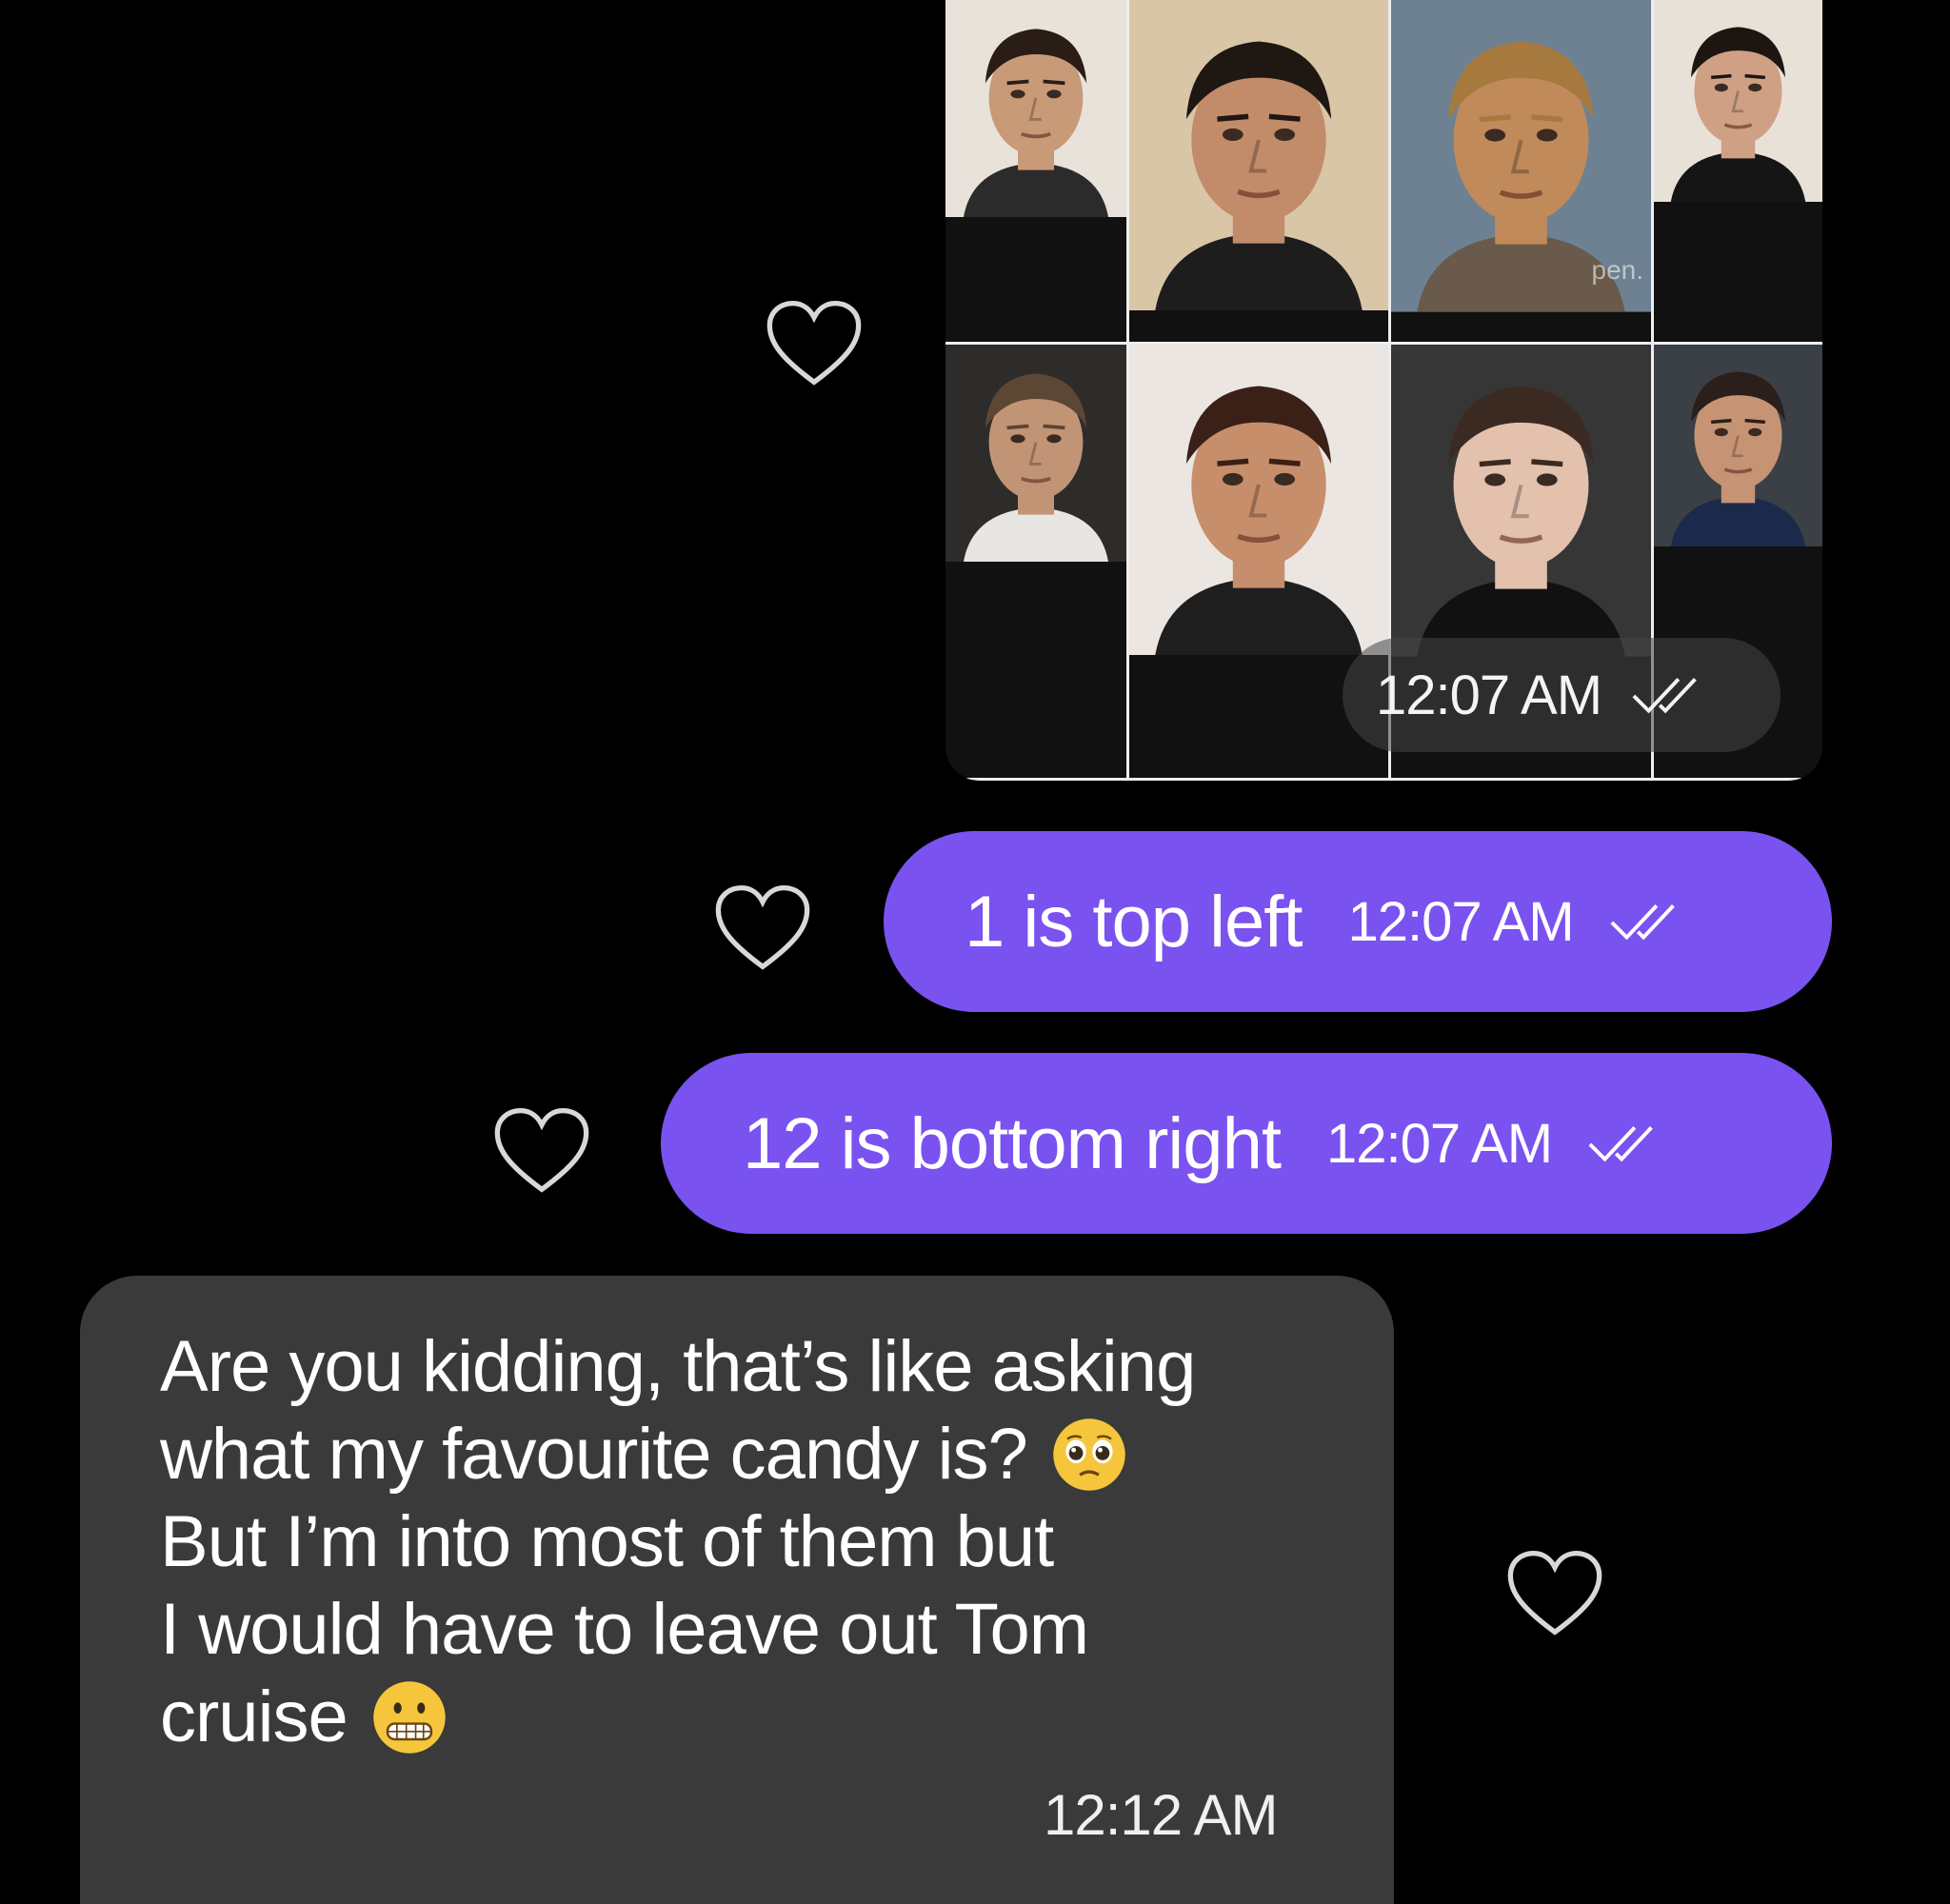 This screenshot has width=1950, height=1904. I want to click on line-text: what my favourite candy is?, so click(594, 1454).